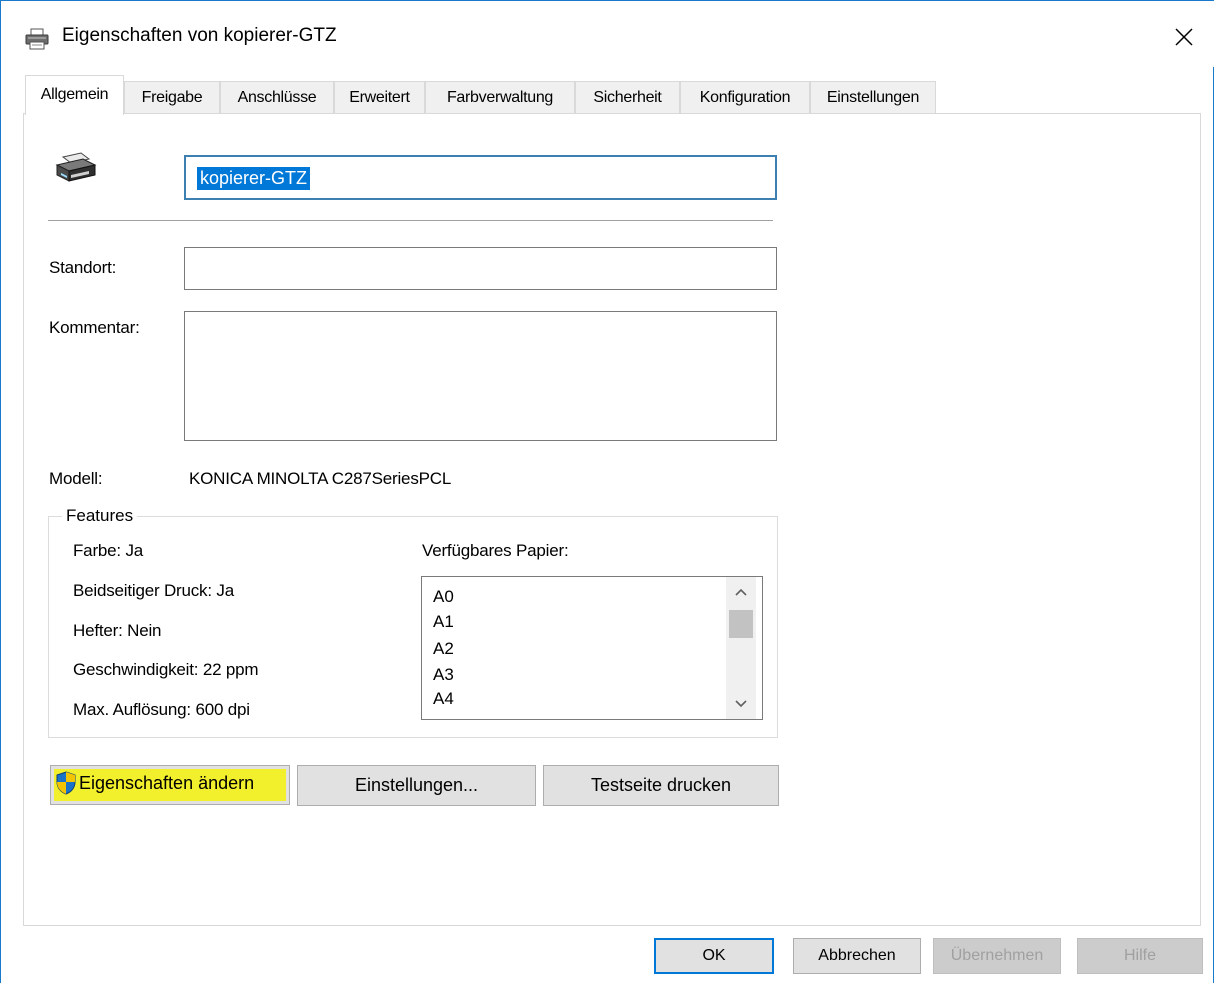 The height and width of the screenshot is (983, 1214). I want to click on cancel-button: Abbrechen, so click(857, 956).